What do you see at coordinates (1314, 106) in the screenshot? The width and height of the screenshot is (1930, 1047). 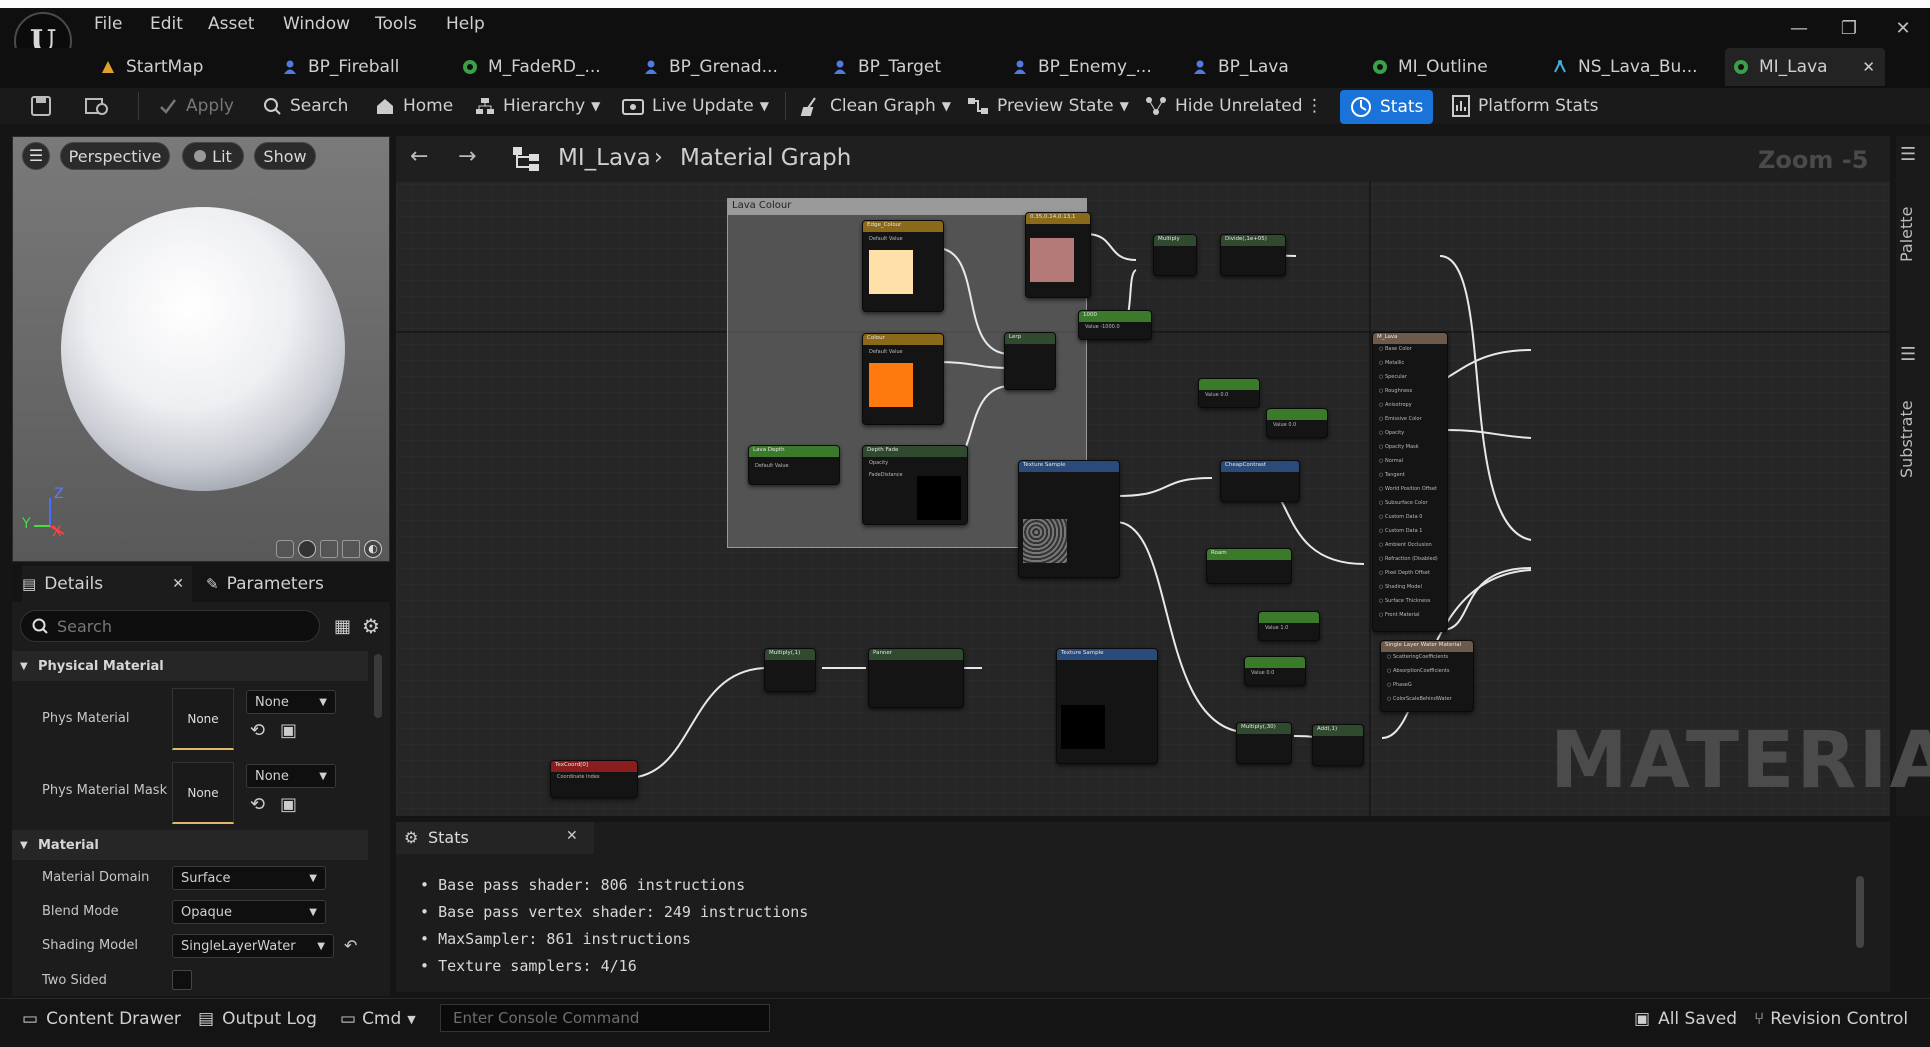 I see `more-options-icon: ⋮` at bounding box center [1314, 106].